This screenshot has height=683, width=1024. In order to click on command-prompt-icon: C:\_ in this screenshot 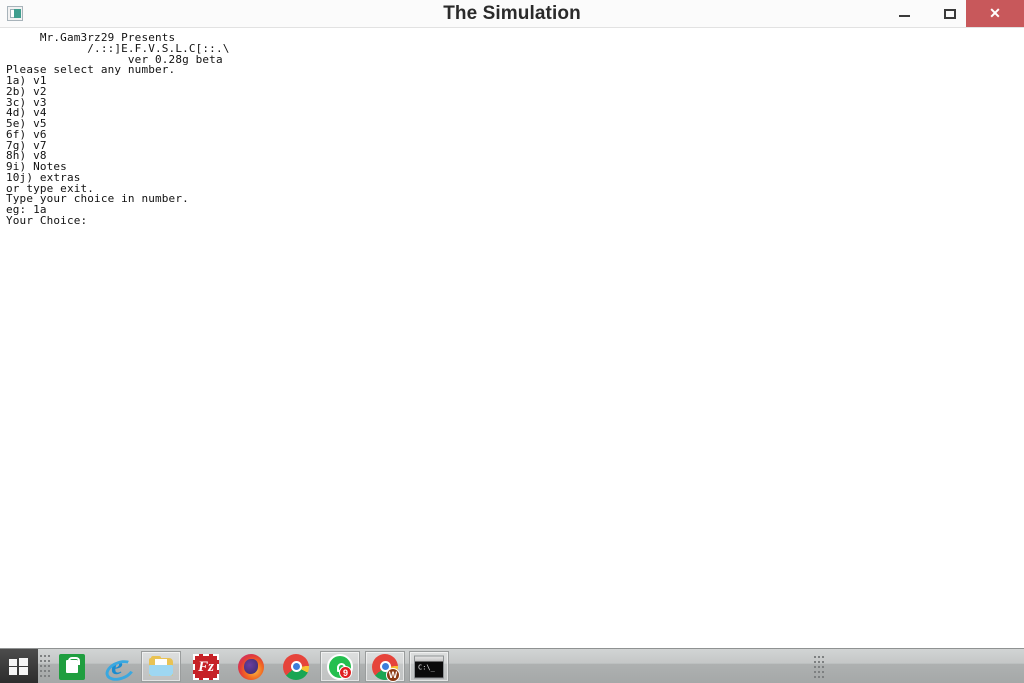, I will do `click(429, 666)`.